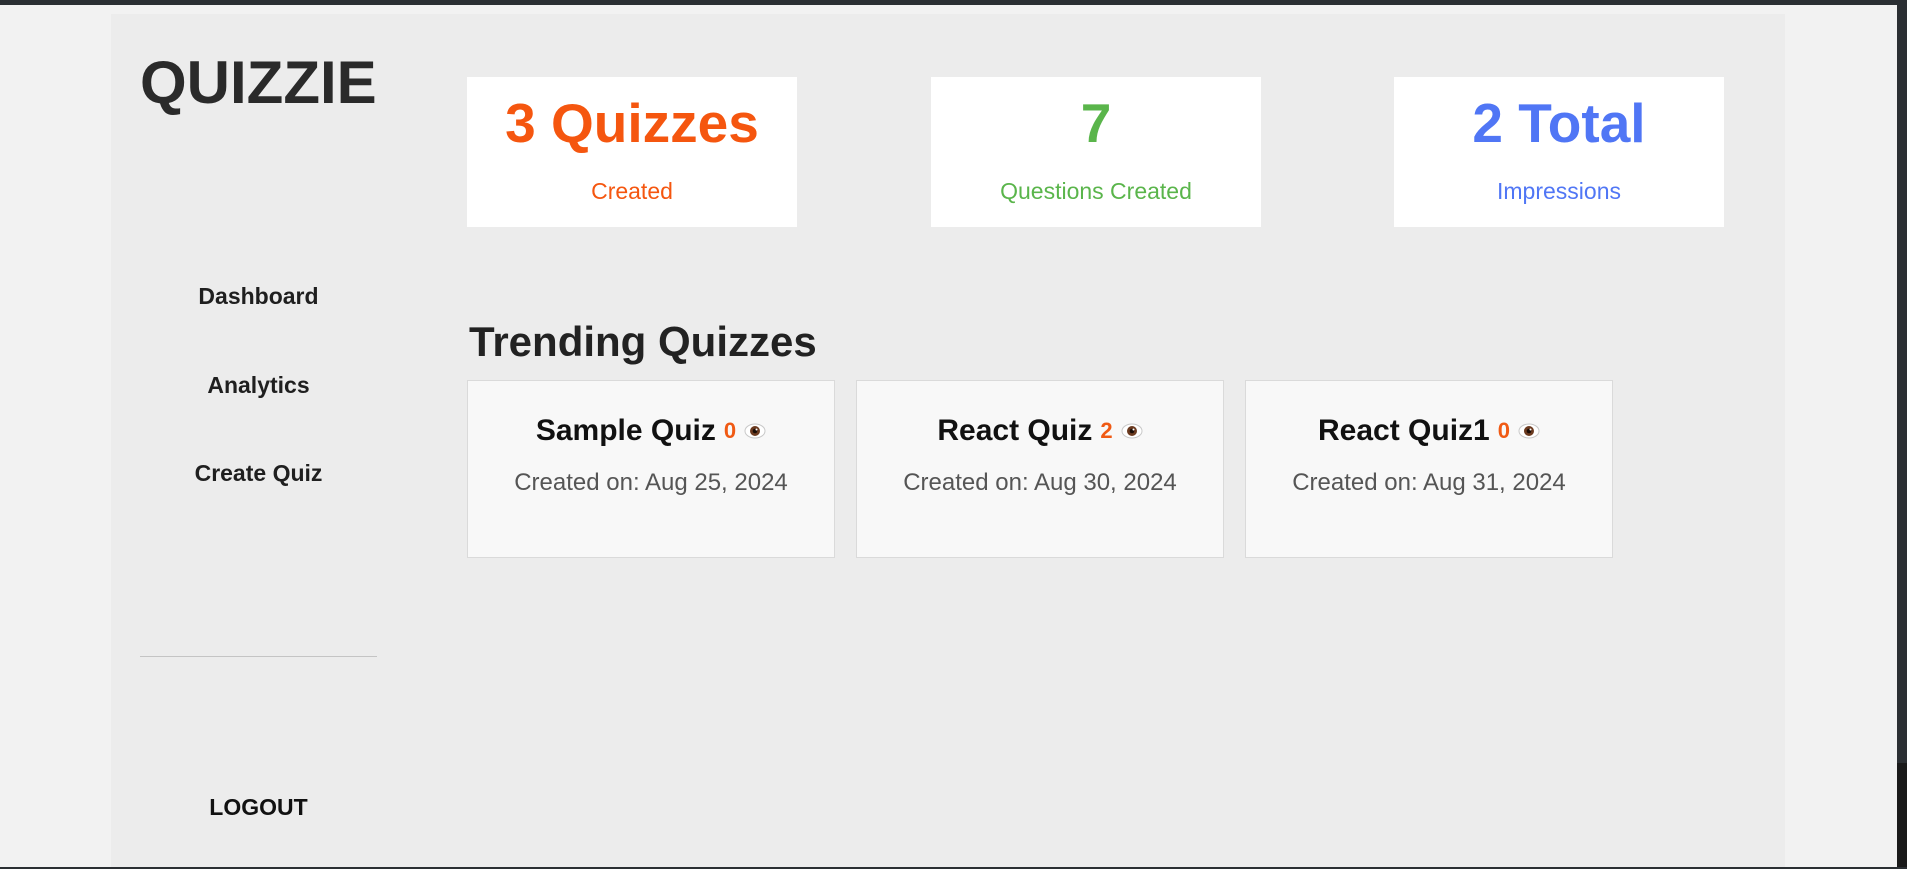  What do you see at coordinates (643, 341) in the screenshot?
I see `trending-quizzes-heading: Trending Quizzes` at bounding box center [643, 341].